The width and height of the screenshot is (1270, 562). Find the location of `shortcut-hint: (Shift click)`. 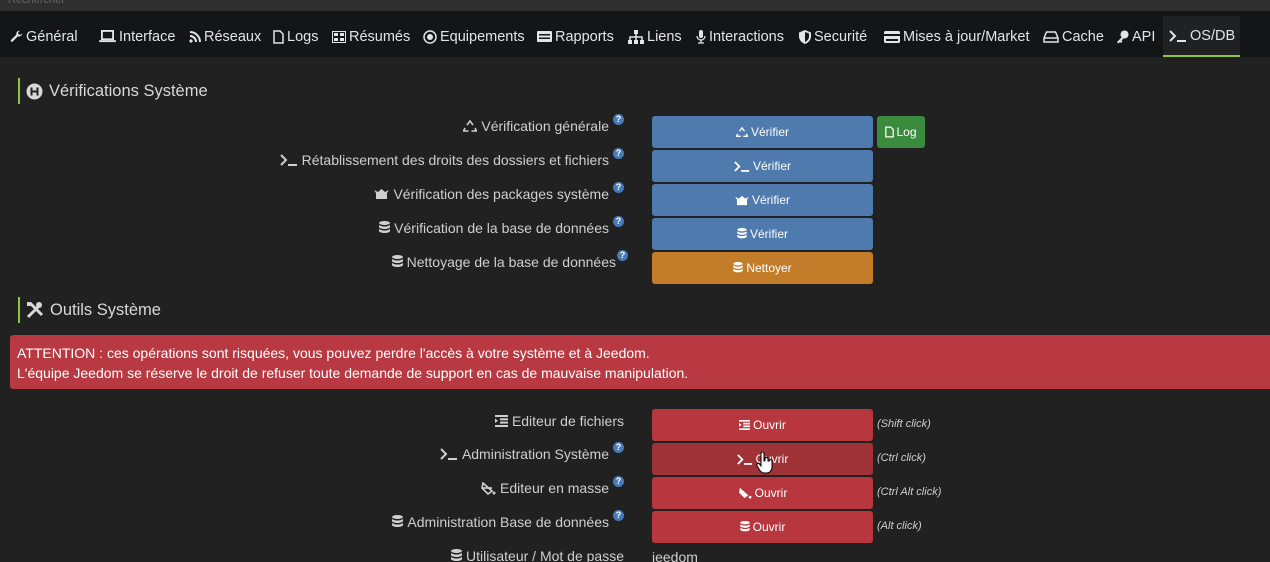

shortcut-hint: (Shift click) is located at coordinates (904, 424).